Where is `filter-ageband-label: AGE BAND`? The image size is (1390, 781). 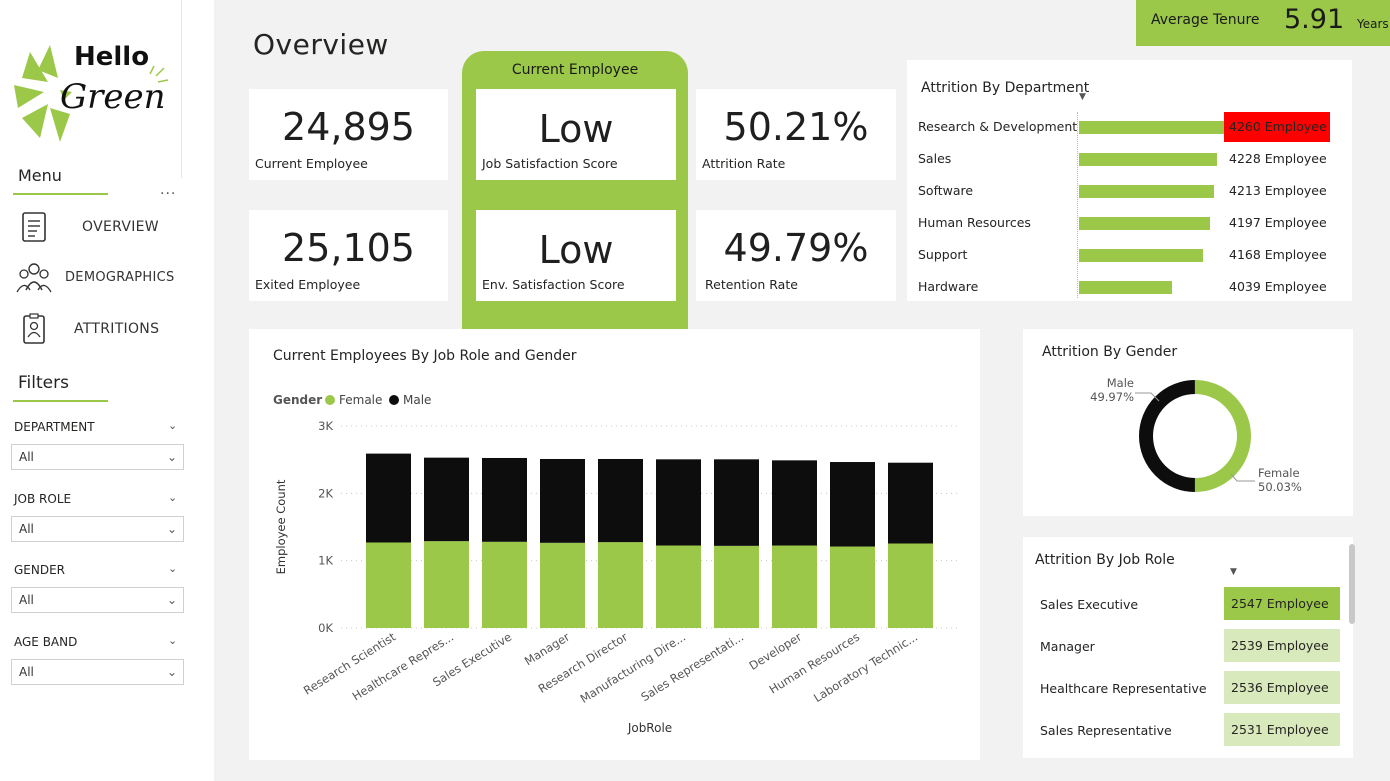 filter-ageband-label: AGE BAND is located at coordinates (46, 642).